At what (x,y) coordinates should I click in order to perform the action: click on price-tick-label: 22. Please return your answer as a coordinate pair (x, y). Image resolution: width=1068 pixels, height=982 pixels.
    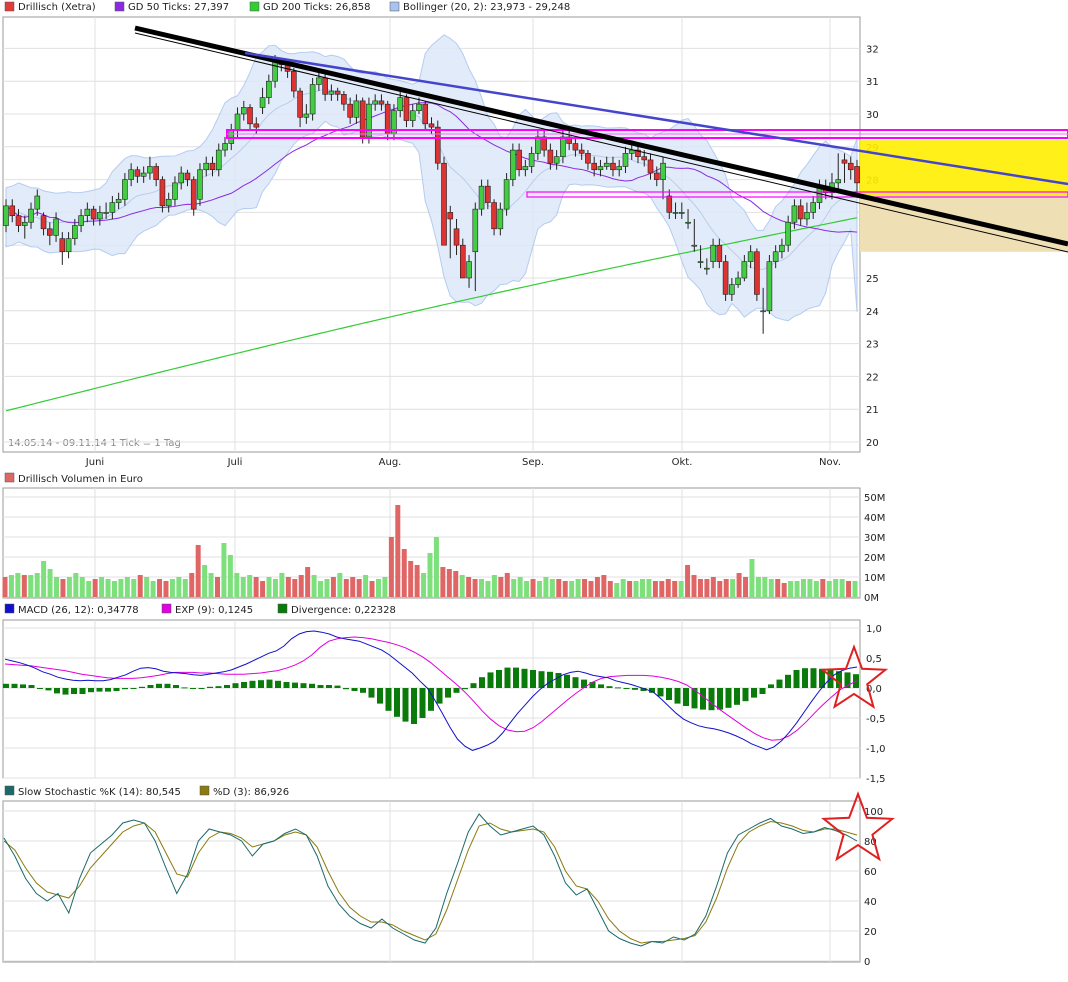
    Looking at the image, I should click on (872, 377).